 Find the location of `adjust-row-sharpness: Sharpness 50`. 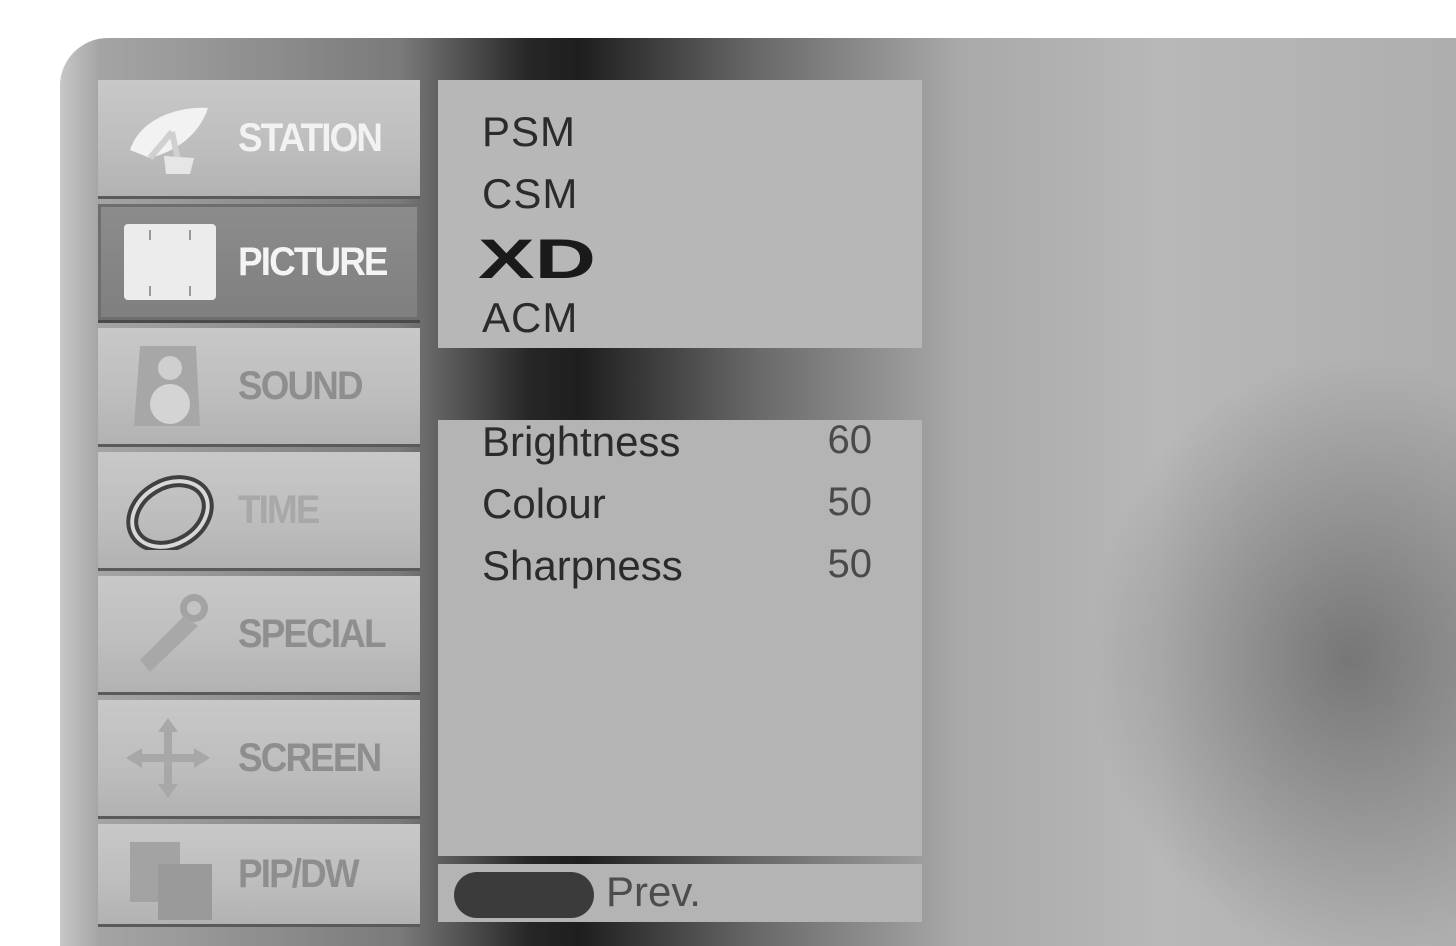

adjust-row-sharpness: Sharpness 50 is located at coordinates (682, 570).